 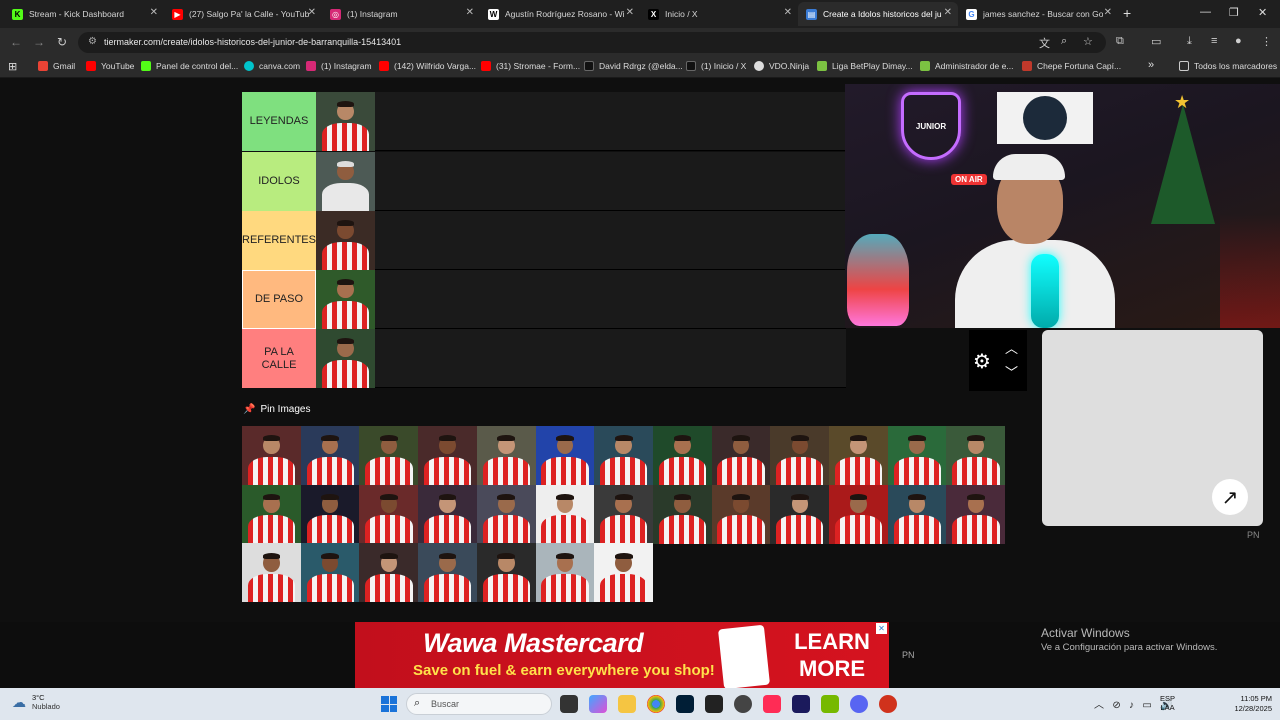 What do you see at coordinates (544, 240) in the screenshot?
I see `tier-row-referentes: REFERENTES` at bounding box center [544, 240].